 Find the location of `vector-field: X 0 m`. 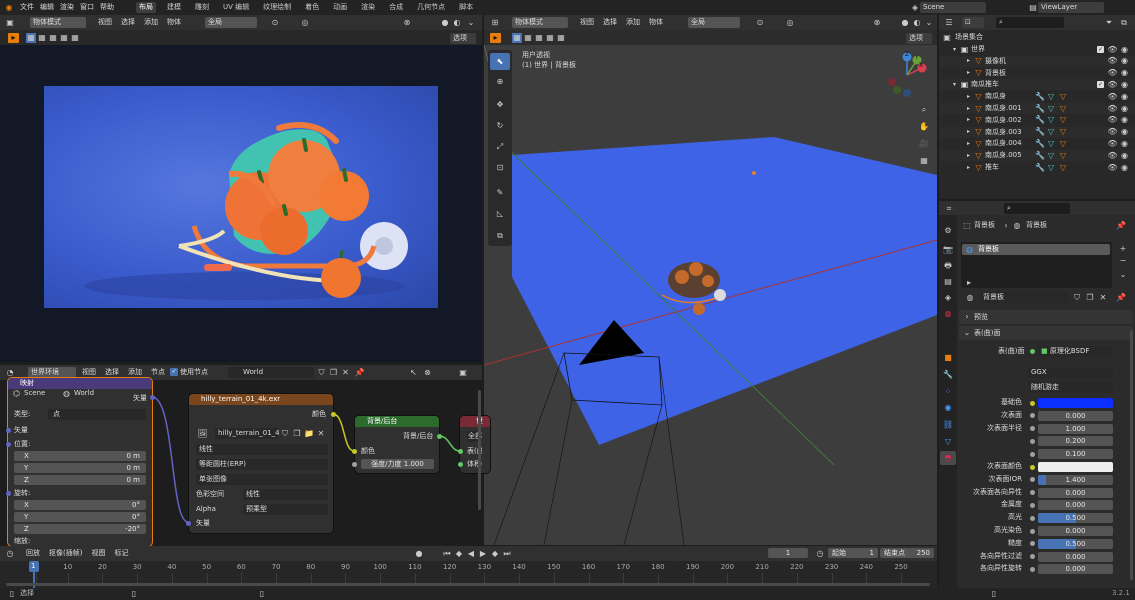

vector-field: X 0 m is located at coordinates (80, 456).